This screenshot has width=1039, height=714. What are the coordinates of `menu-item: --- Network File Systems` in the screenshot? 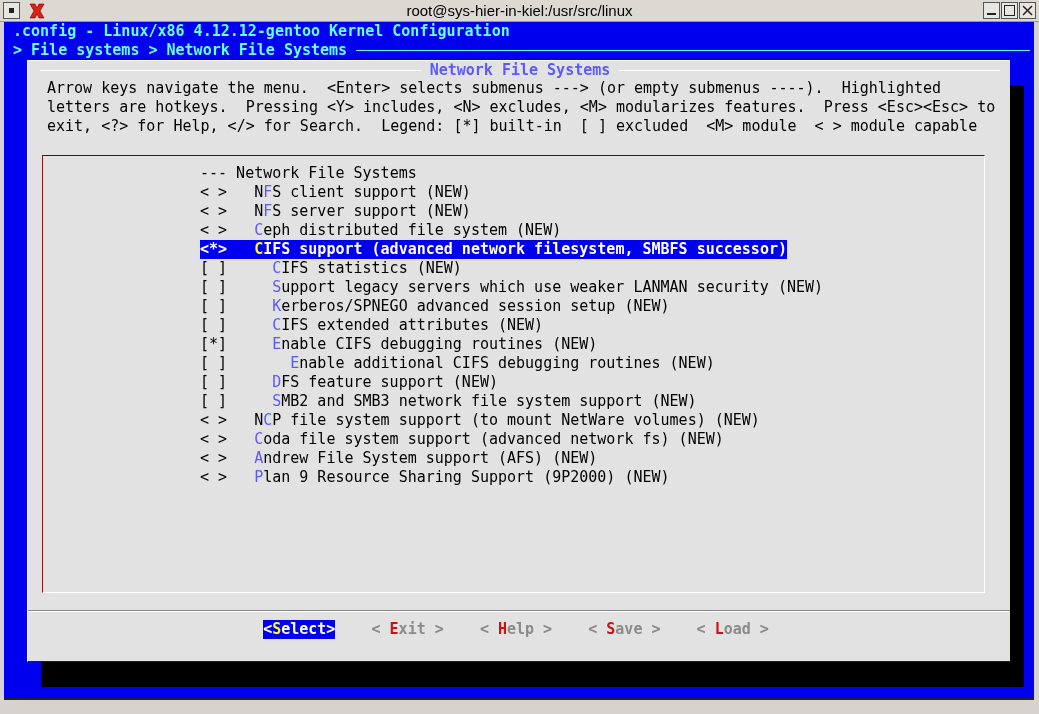 It's located at (308, 173).